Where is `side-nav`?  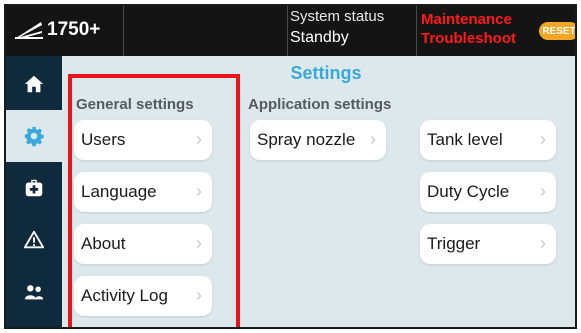 side-nav is located at coordinates (34, 191).